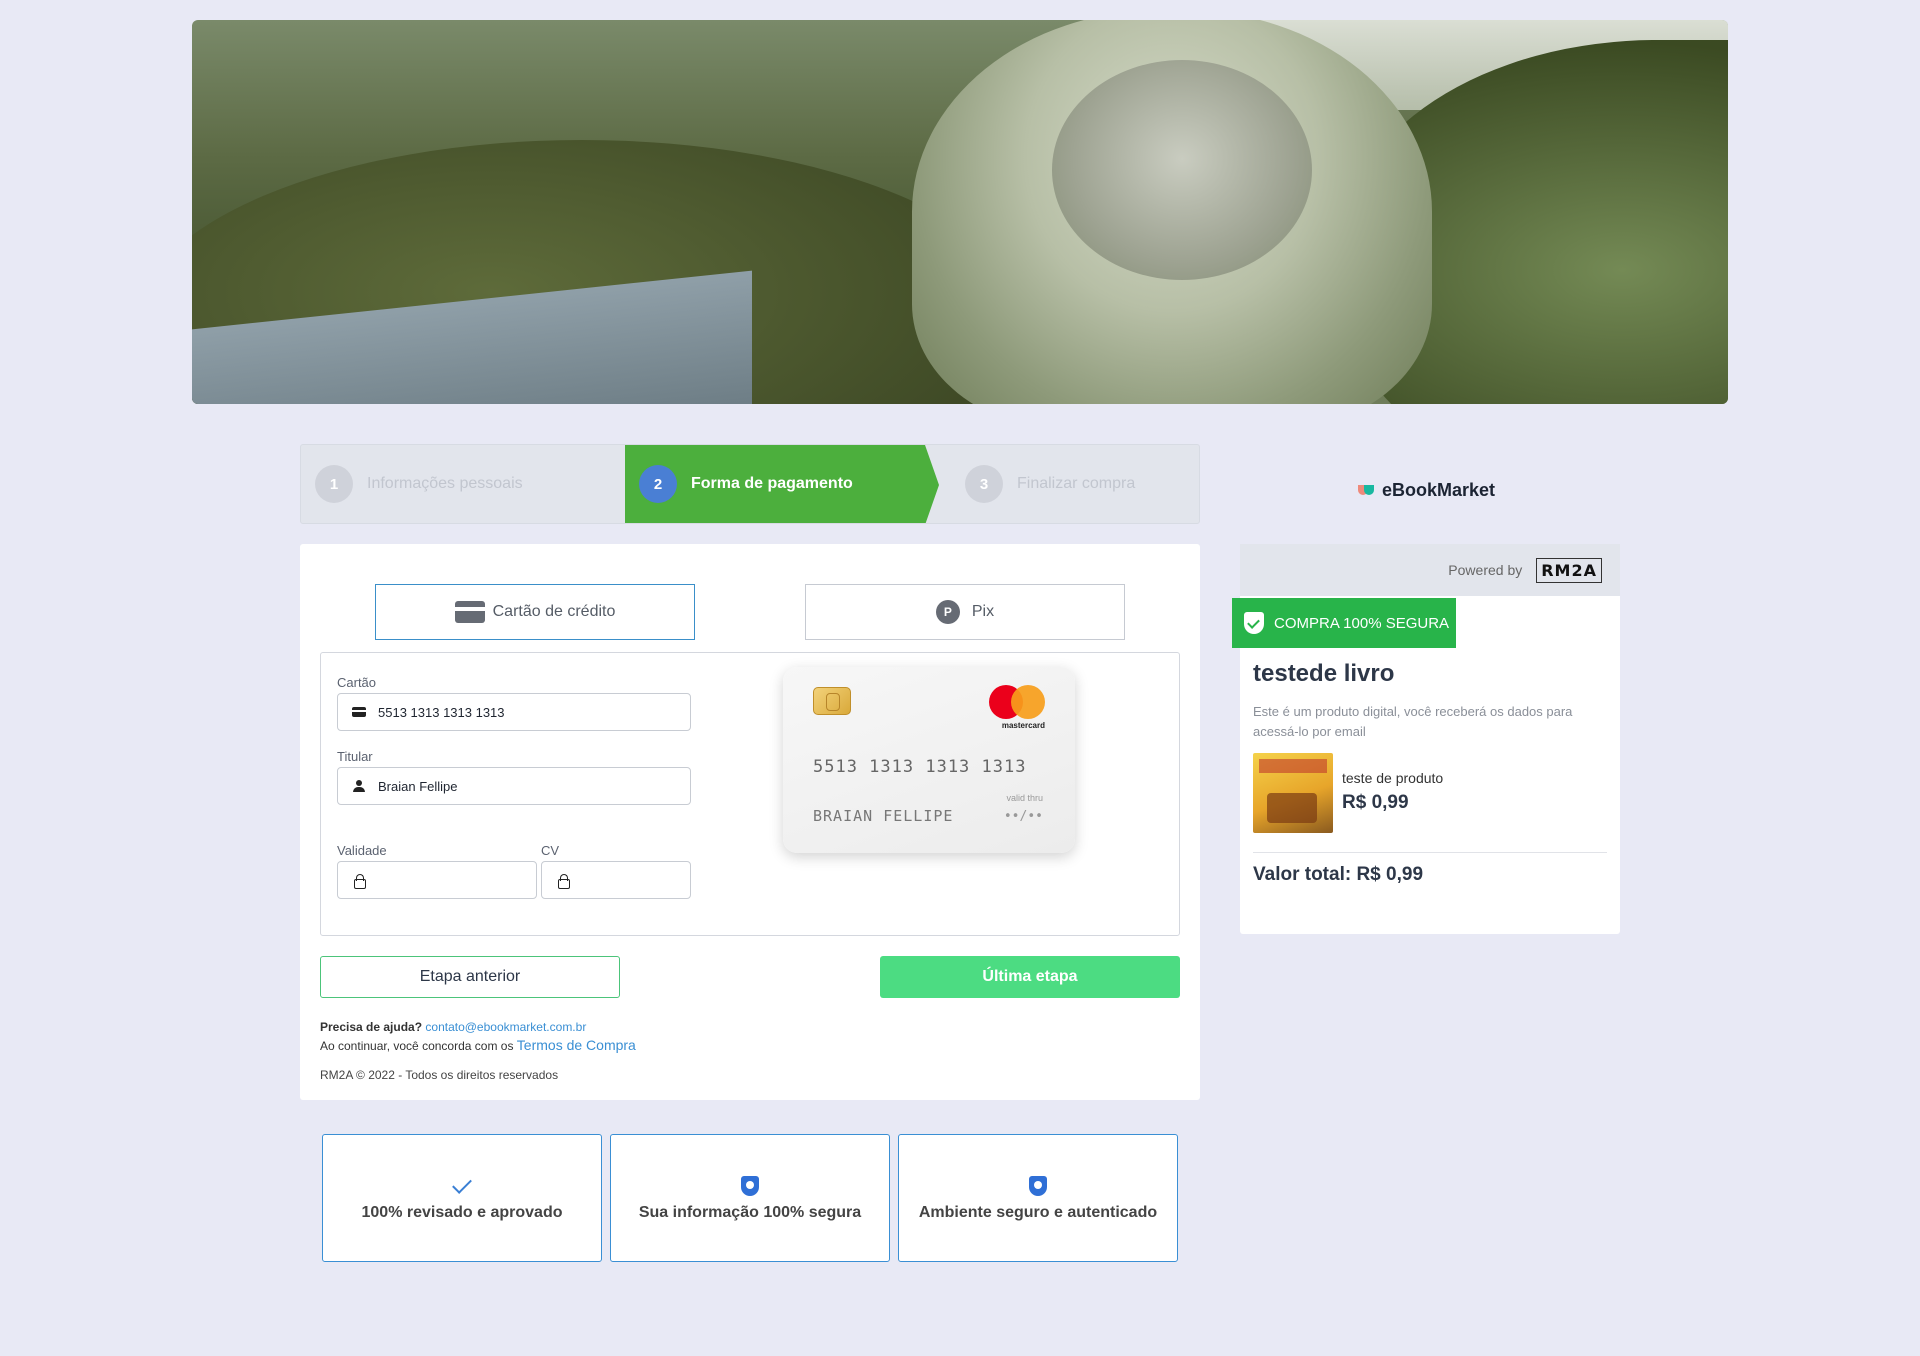  I want to click on step-finish-purchase: 3 Finalizar compra, so click(1062, 484).